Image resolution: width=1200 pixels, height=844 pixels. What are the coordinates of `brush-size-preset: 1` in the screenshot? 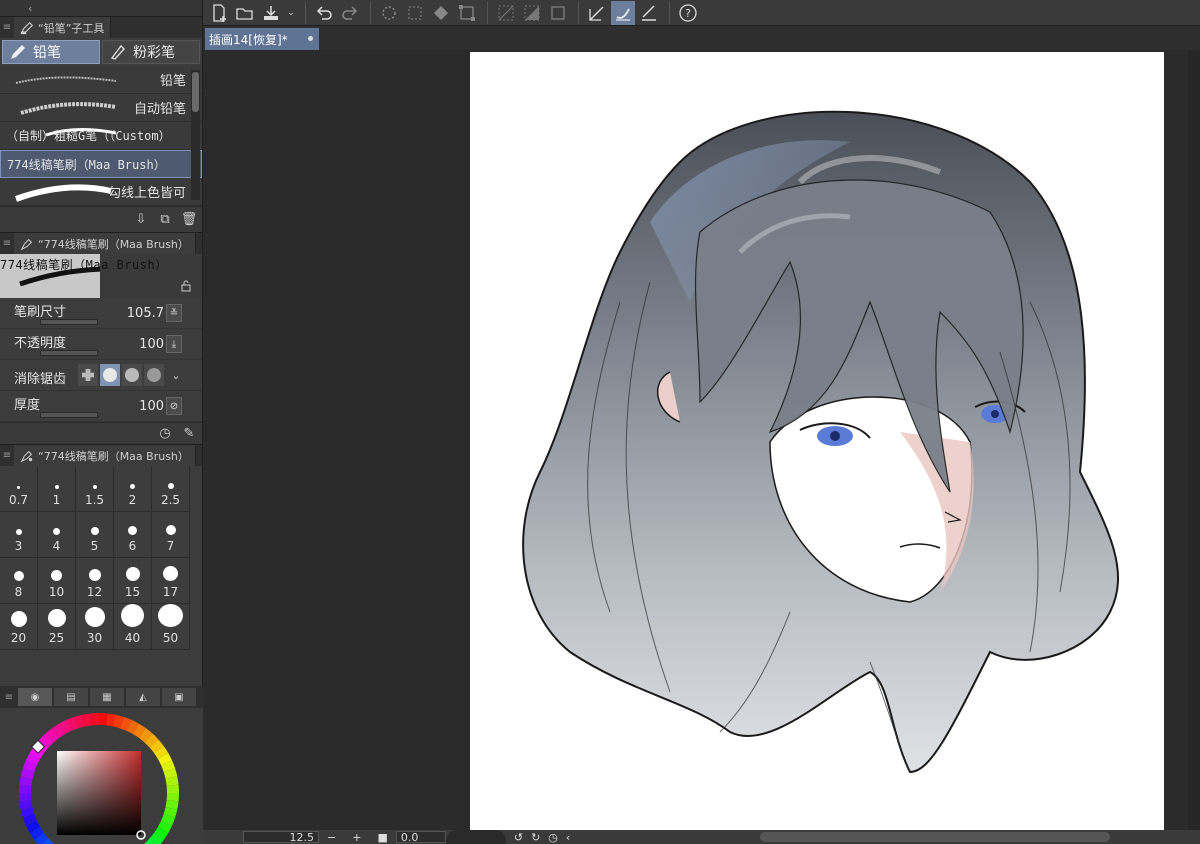 It's located at (57, 489).